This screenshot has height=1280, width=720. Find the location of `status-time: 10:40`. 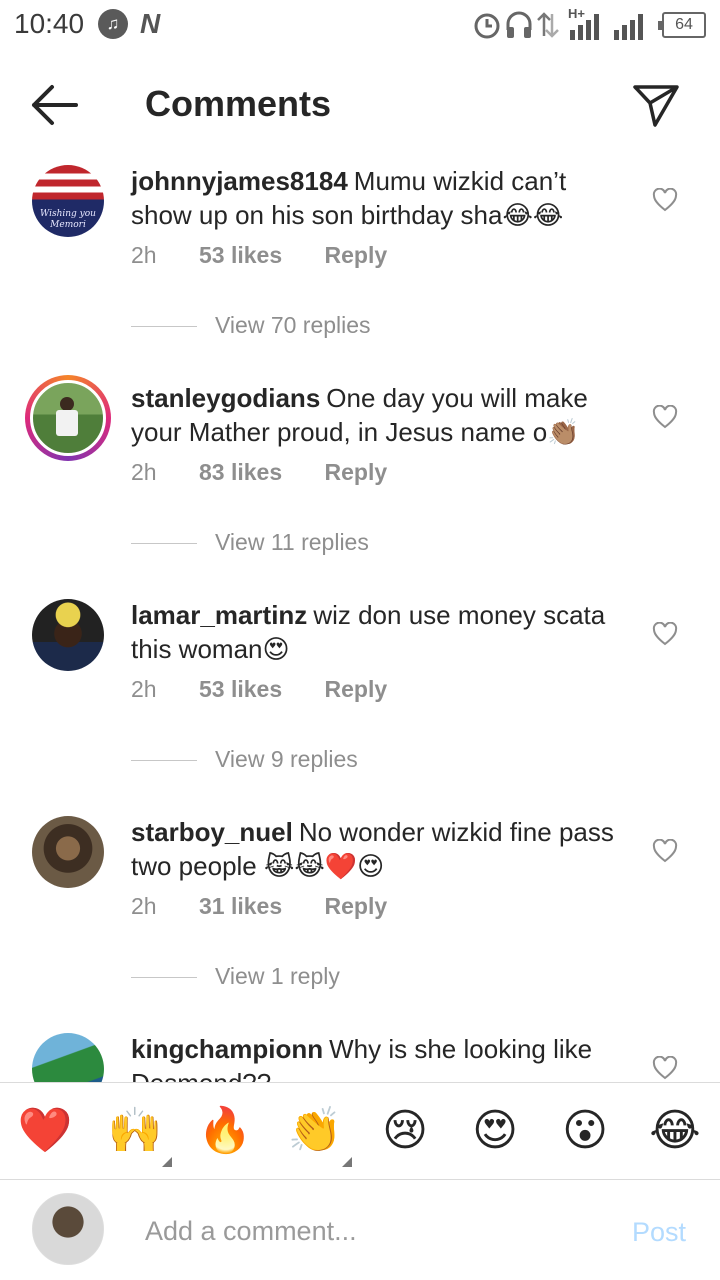

status-time: 10:40 is located at coordinates (49, 23).